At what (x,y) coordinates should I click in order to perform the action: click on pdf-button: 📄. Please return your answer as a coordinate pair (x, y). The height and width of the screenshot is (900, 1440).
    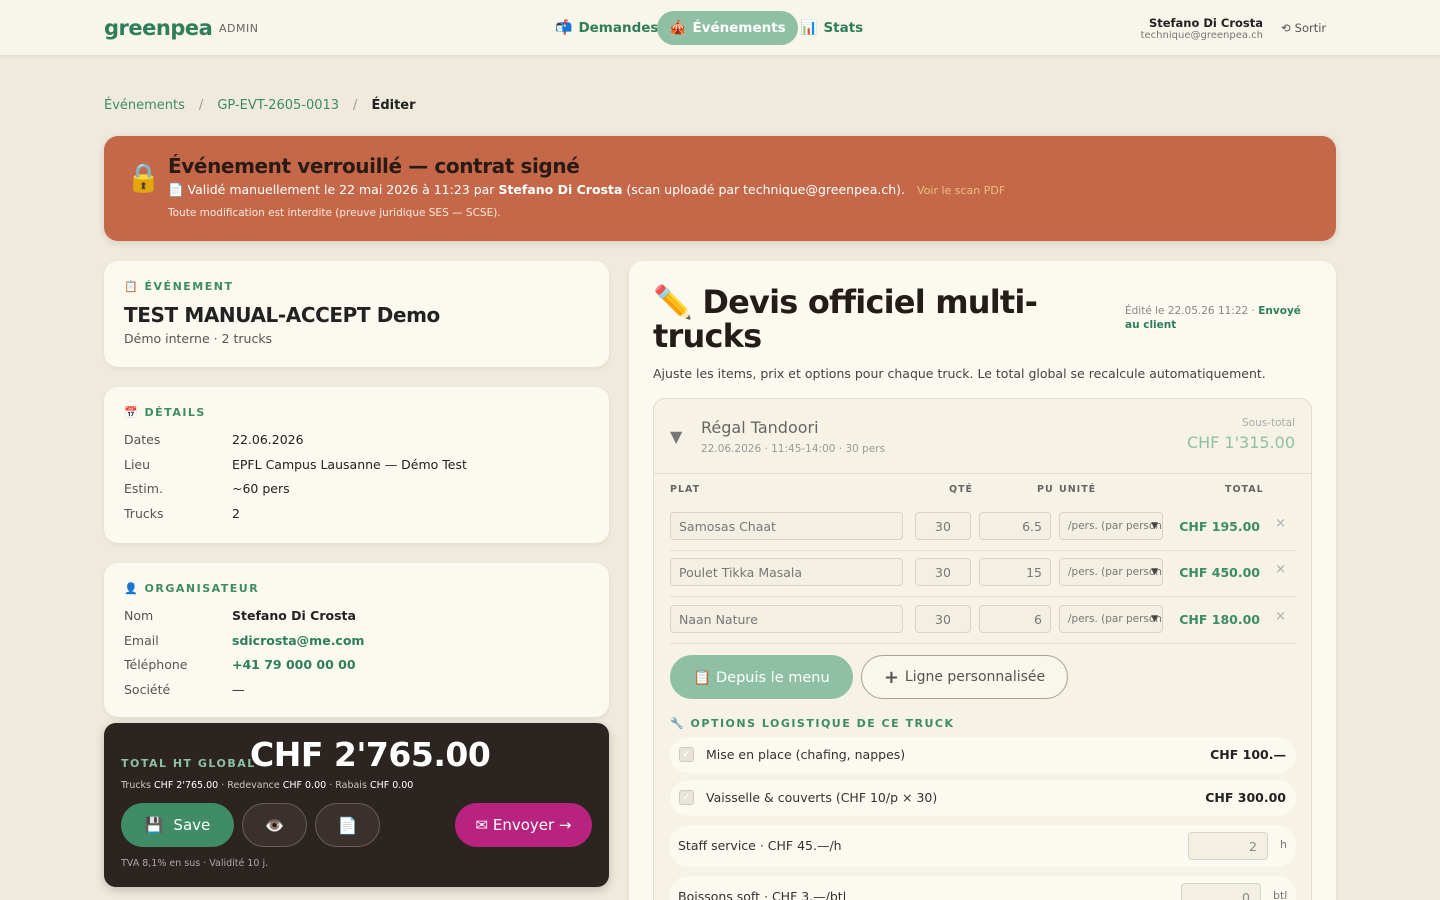
    Looking at the image, I should click on (347, 825).